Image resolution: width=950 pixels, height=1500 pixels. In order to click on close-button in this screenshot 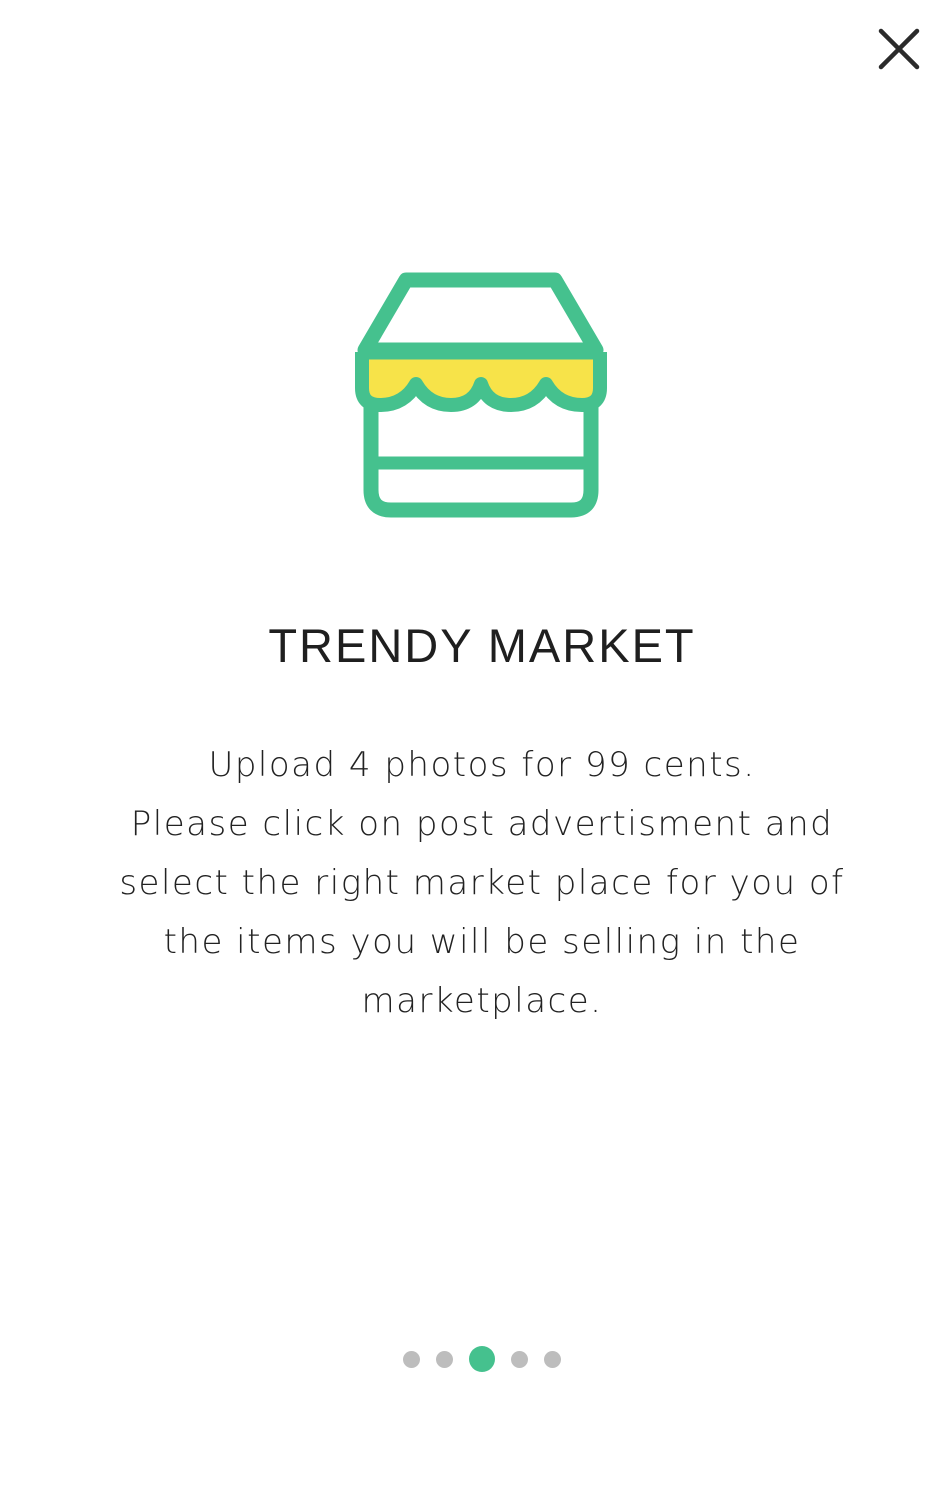, I will do `click(899, 49)`.